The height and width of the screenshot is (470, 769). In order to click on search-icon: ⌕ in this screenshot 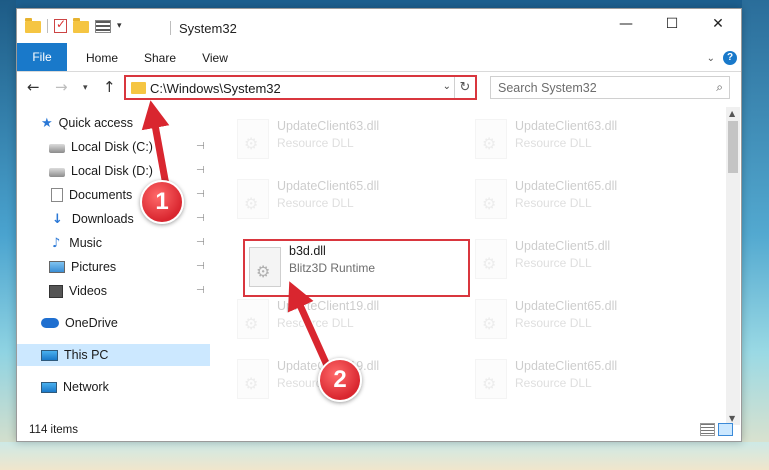, I will do `click(719, 87)`.